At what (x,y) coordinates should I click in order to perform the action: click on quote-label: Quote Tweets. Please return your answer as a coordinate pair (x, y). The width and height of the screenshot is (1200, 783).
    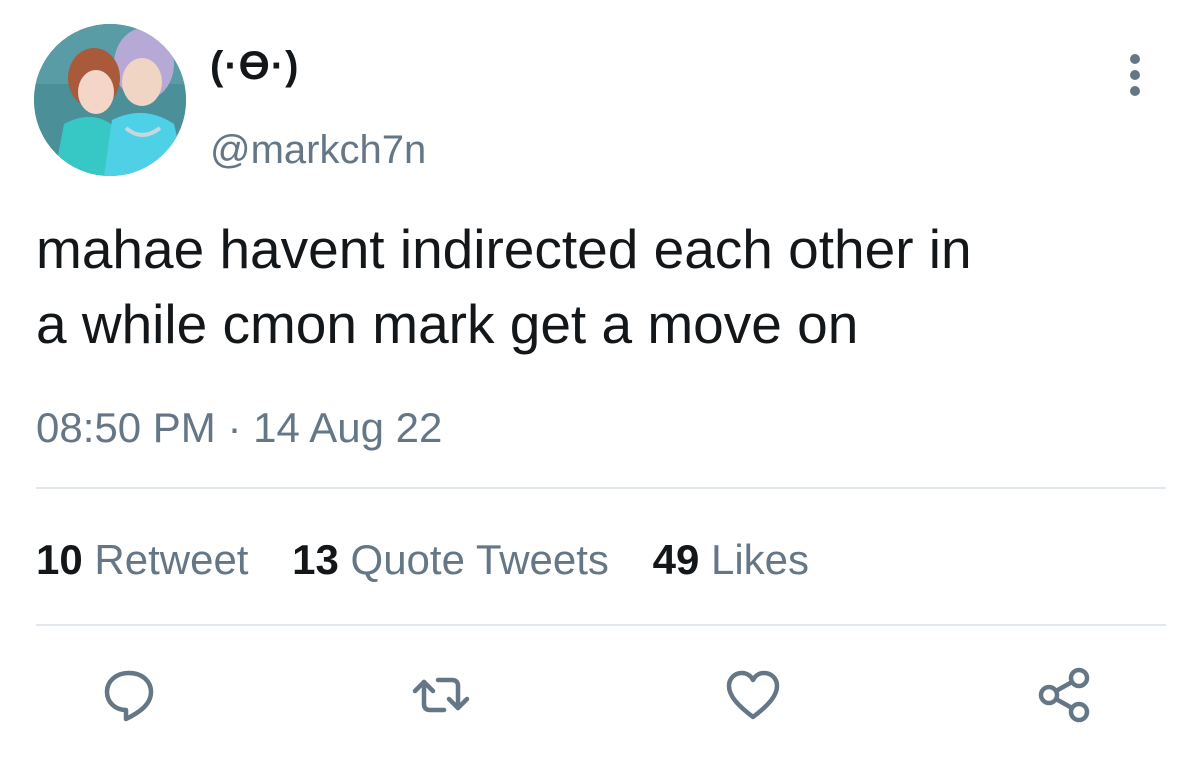
    Looking at the image, I should click on (479, 559).